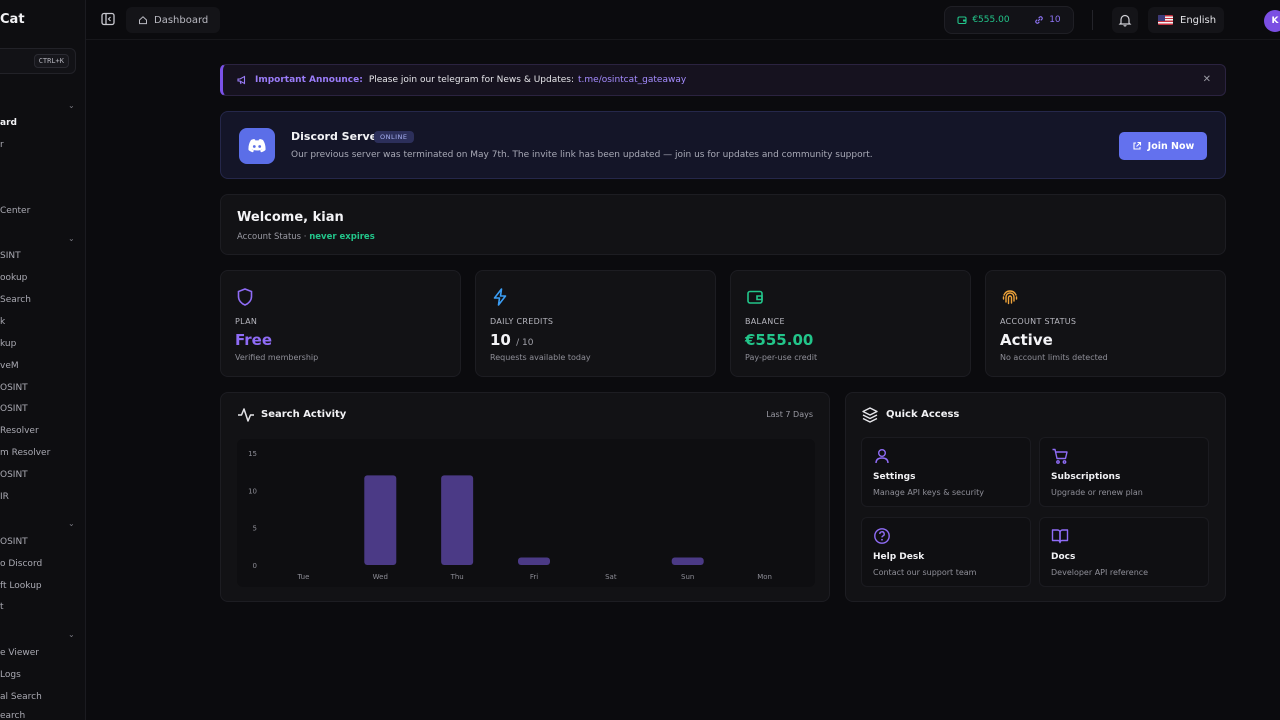 Image resolution: width=1280 pixels, height=720 pixels. What do you see at coordinates (765, 321) in the screenshot?
I see `stat-label: BALANCE` at bounding box center [765, 321].